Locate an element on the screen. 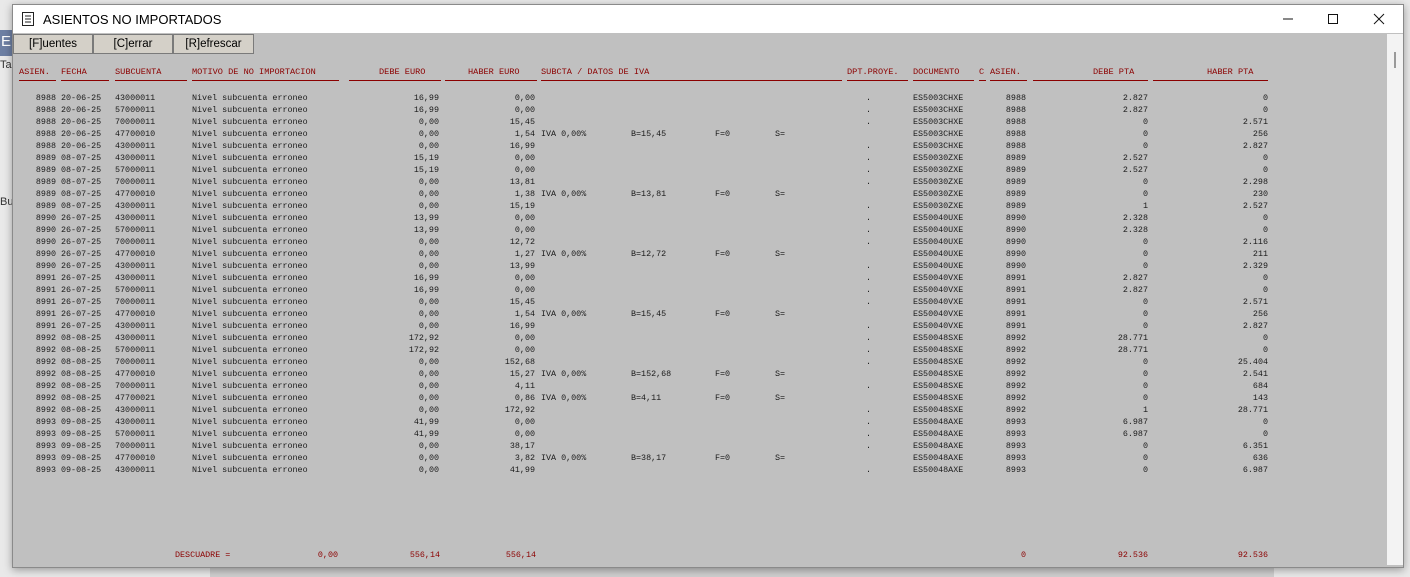 This screenshot has width=1410, height=577. cell-debe-euro: 41,99 is located at coordinates (426, 434).